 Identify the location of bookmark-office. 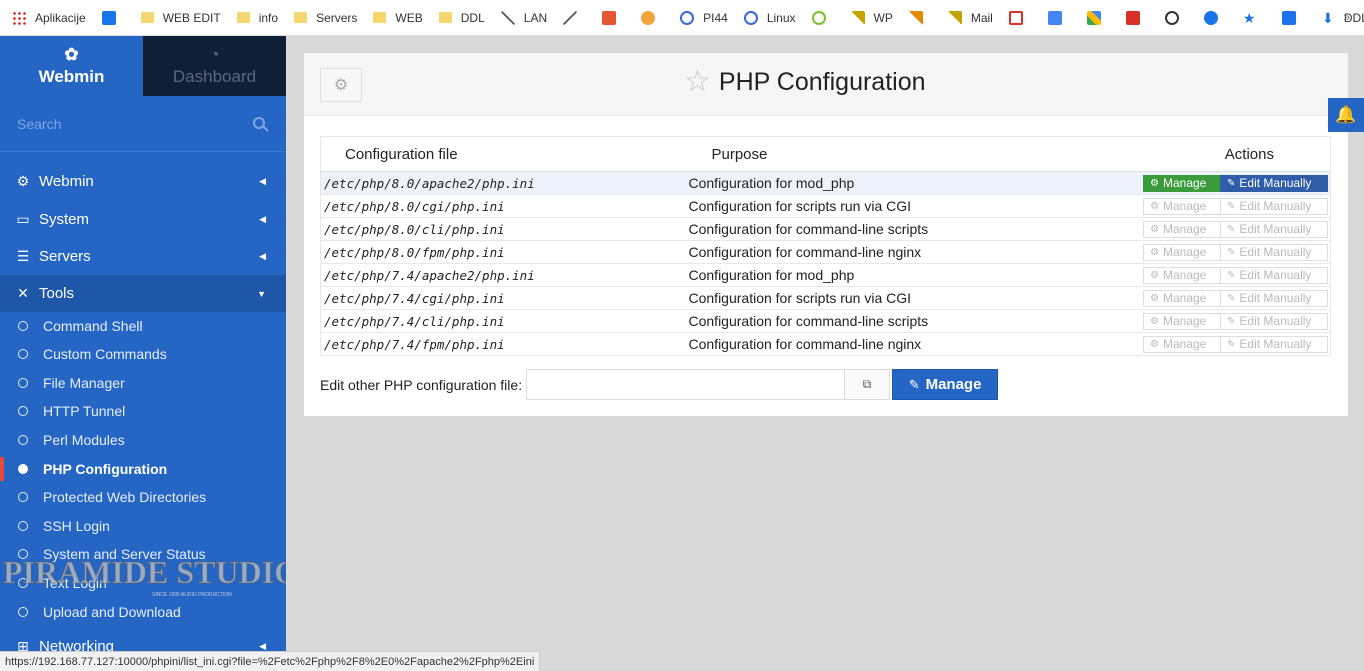
(1137, 17).